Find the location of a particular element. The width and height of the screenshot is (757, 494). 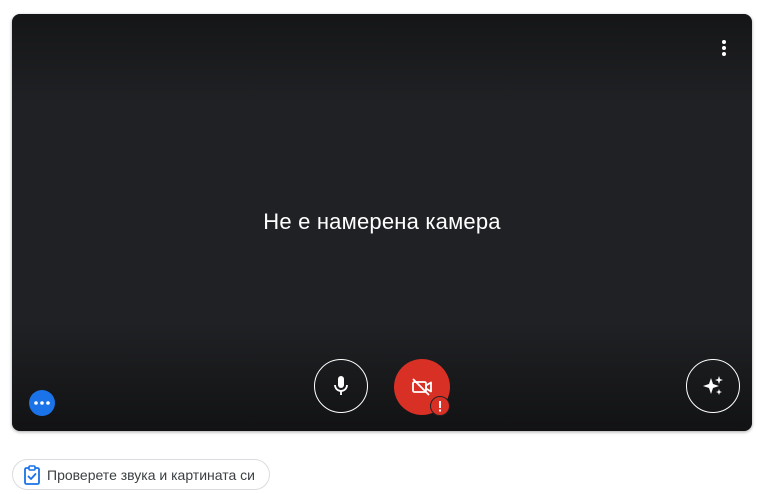

clipboard-check-icon is located at coordinates (32, 474).